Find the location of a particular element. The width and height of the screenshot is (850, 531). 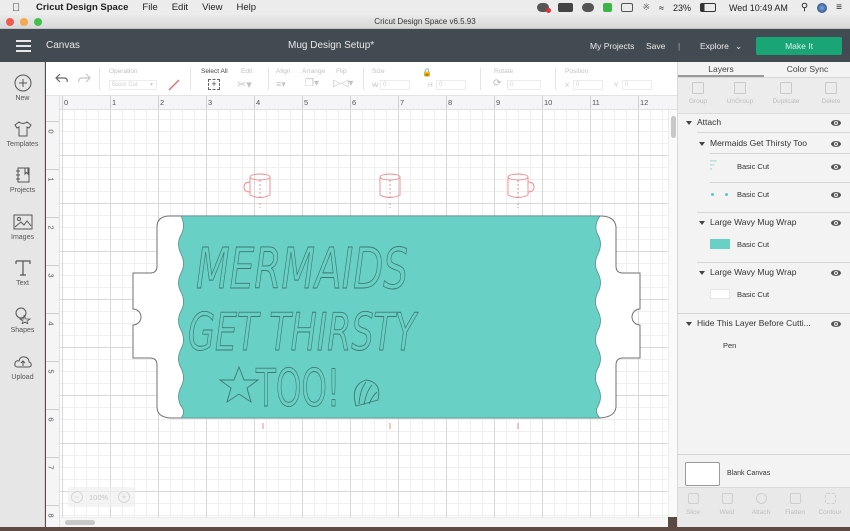

explore-menu: Explore is located at coordinates (714, 46).